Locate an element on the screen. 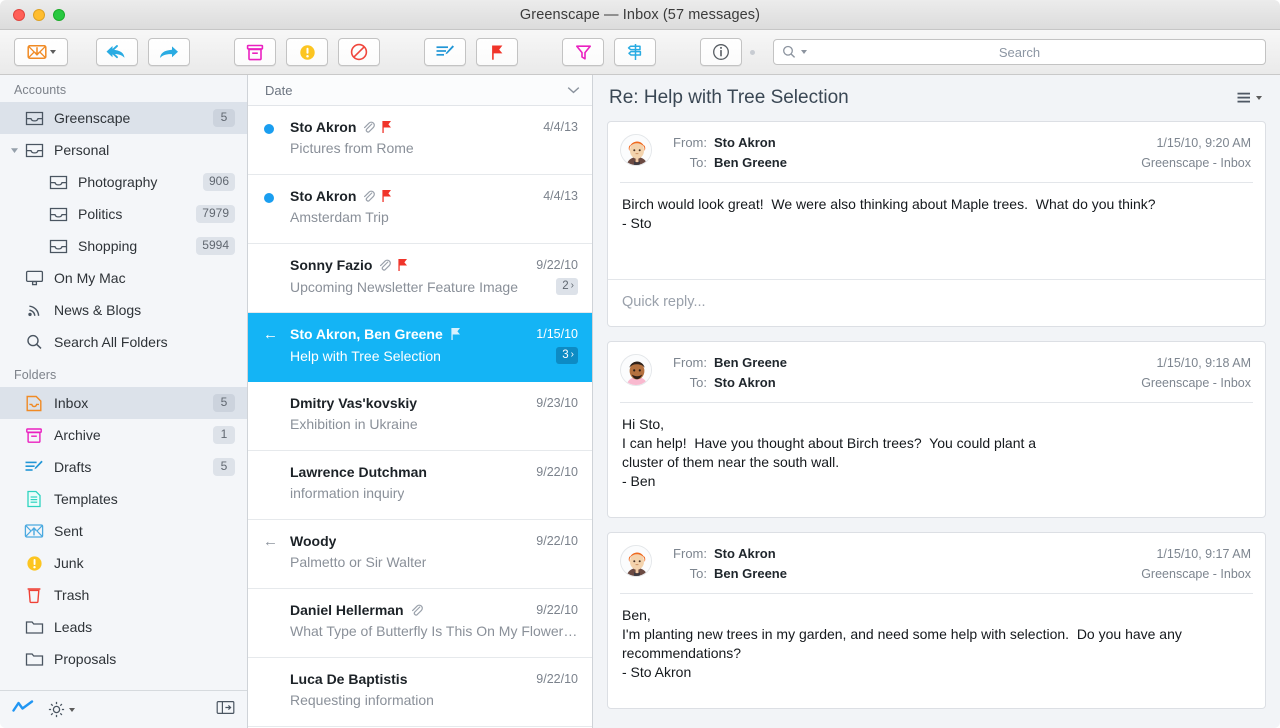 The image size is (1280, 728). sidebar-item-trash: Trash is located at coordinates (123, 595).